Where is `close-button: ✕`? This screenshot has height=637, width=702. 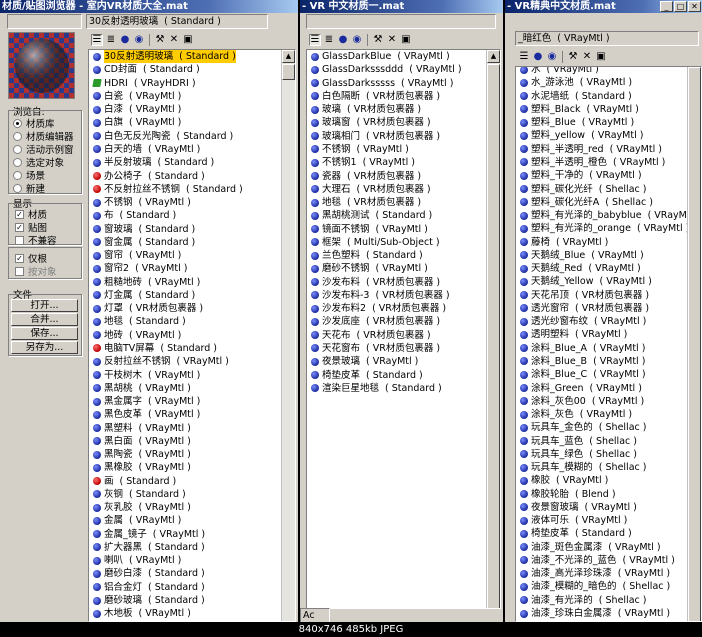
close-button: ✕ is located at coordinates (694, 6).